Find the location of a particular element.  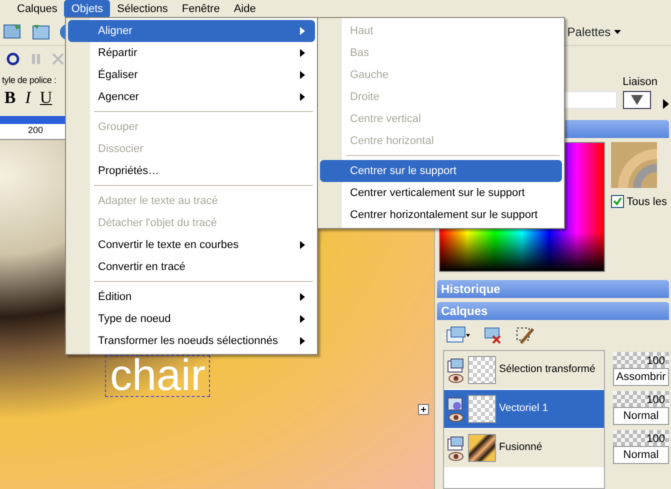

layer-name: Vectoriel 1 is located at coordinates (523, 408).